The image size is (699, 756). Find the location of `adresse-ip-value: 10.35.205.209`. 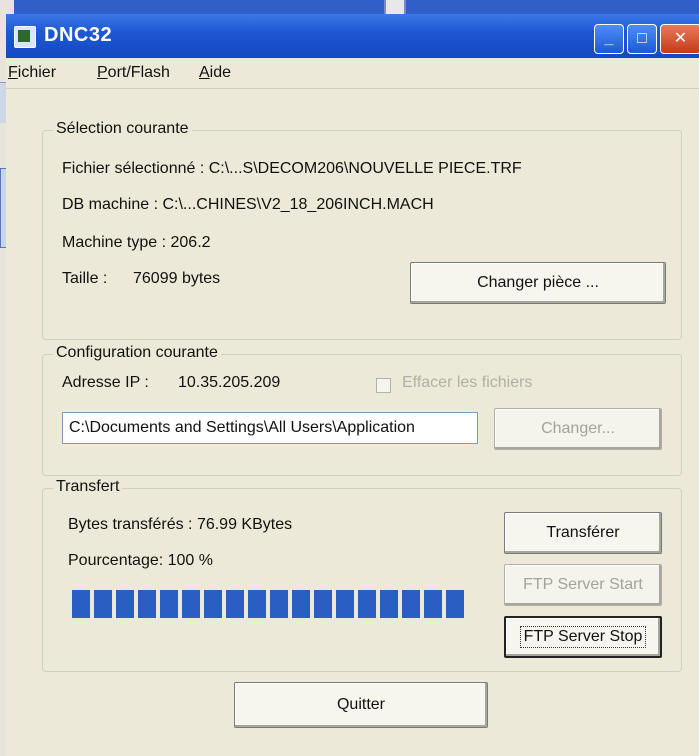

adresse-ip-value: 10.35.205.209 is located at coordinates (229, 382).